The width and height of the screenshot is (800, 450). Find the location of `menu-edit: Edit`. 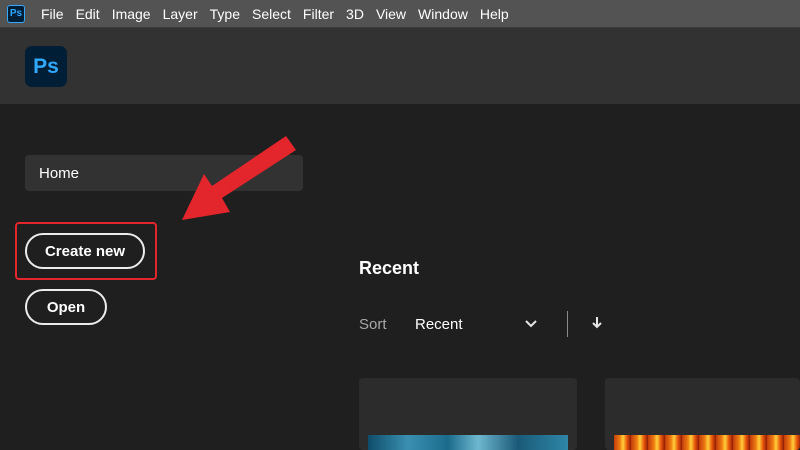

menu-edit: Edit is located at coordinates (88, 14).